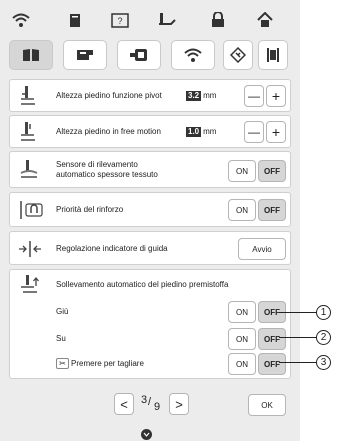 The image size is (348, 441). I want to click on save-diamond-icon, so click(238, 55).